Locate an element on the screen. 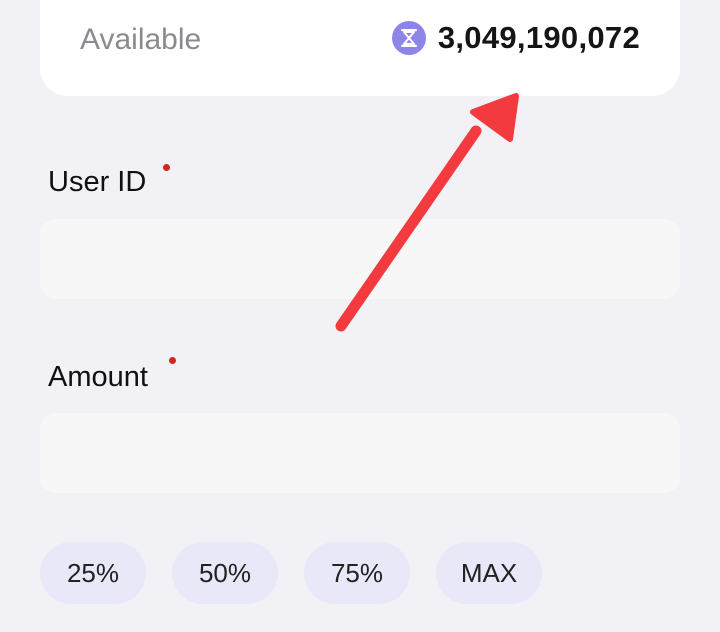  percent-25-button: 25% is located at coordinates (93, 573).